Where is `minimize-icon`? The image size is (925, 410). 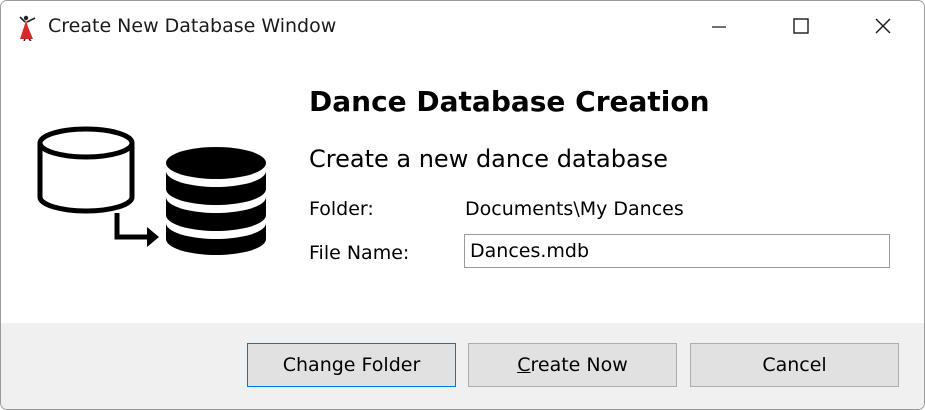 minimize-icon is located at coordinates (719, 28).